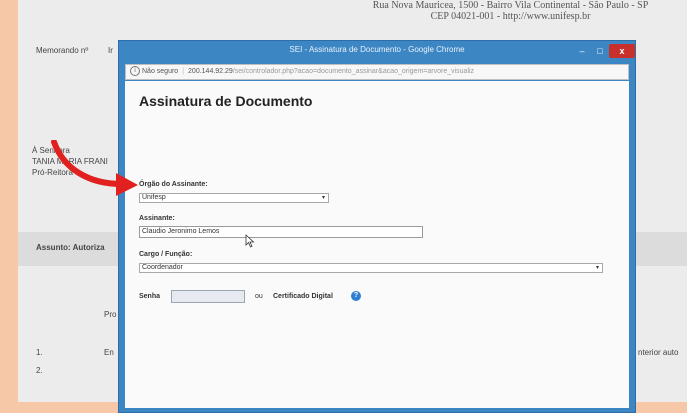 The height and width of the screenshot is (413, 687). Describe the element at coordinates (110, 314) in the screenshot. I see `memo-paragraph-start: Pro` at that location.